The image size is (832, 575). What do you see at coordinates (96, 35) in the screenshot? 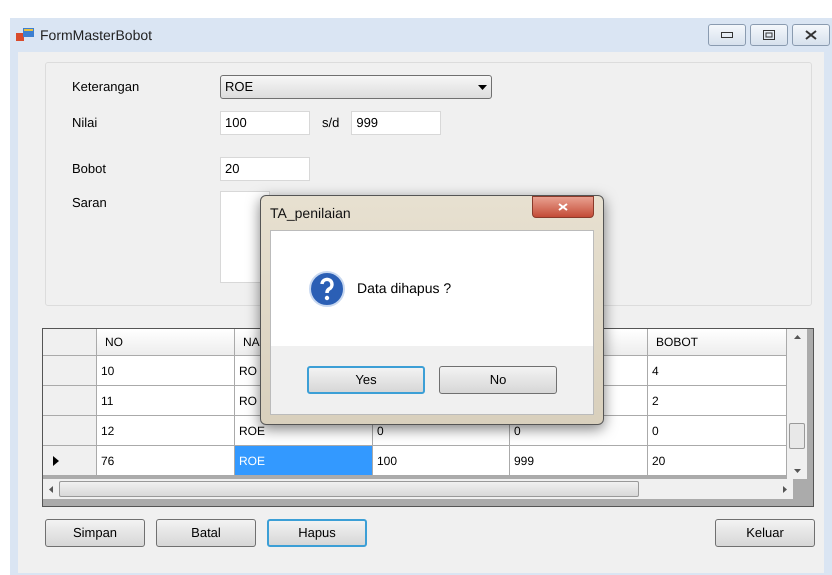
I see `window-title: FormMasterBobot` at bounding box center [96, 35].